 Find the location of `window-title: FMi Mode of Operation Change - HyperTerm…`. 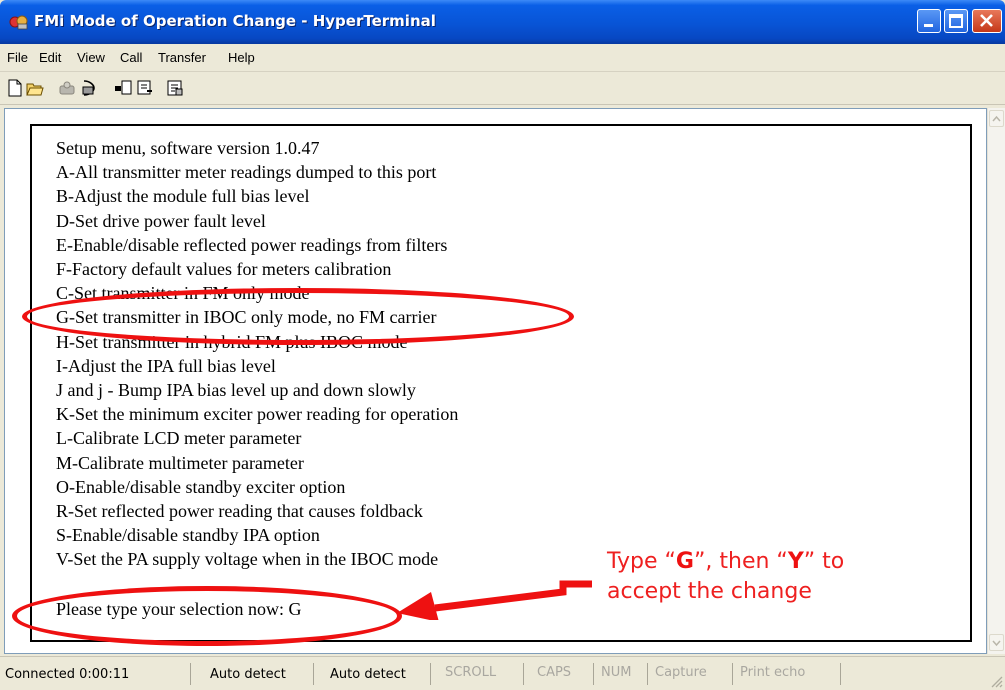

window-title: FMi Mode of Operation Change - HyperTerm… is located at coordinates (235, 21).